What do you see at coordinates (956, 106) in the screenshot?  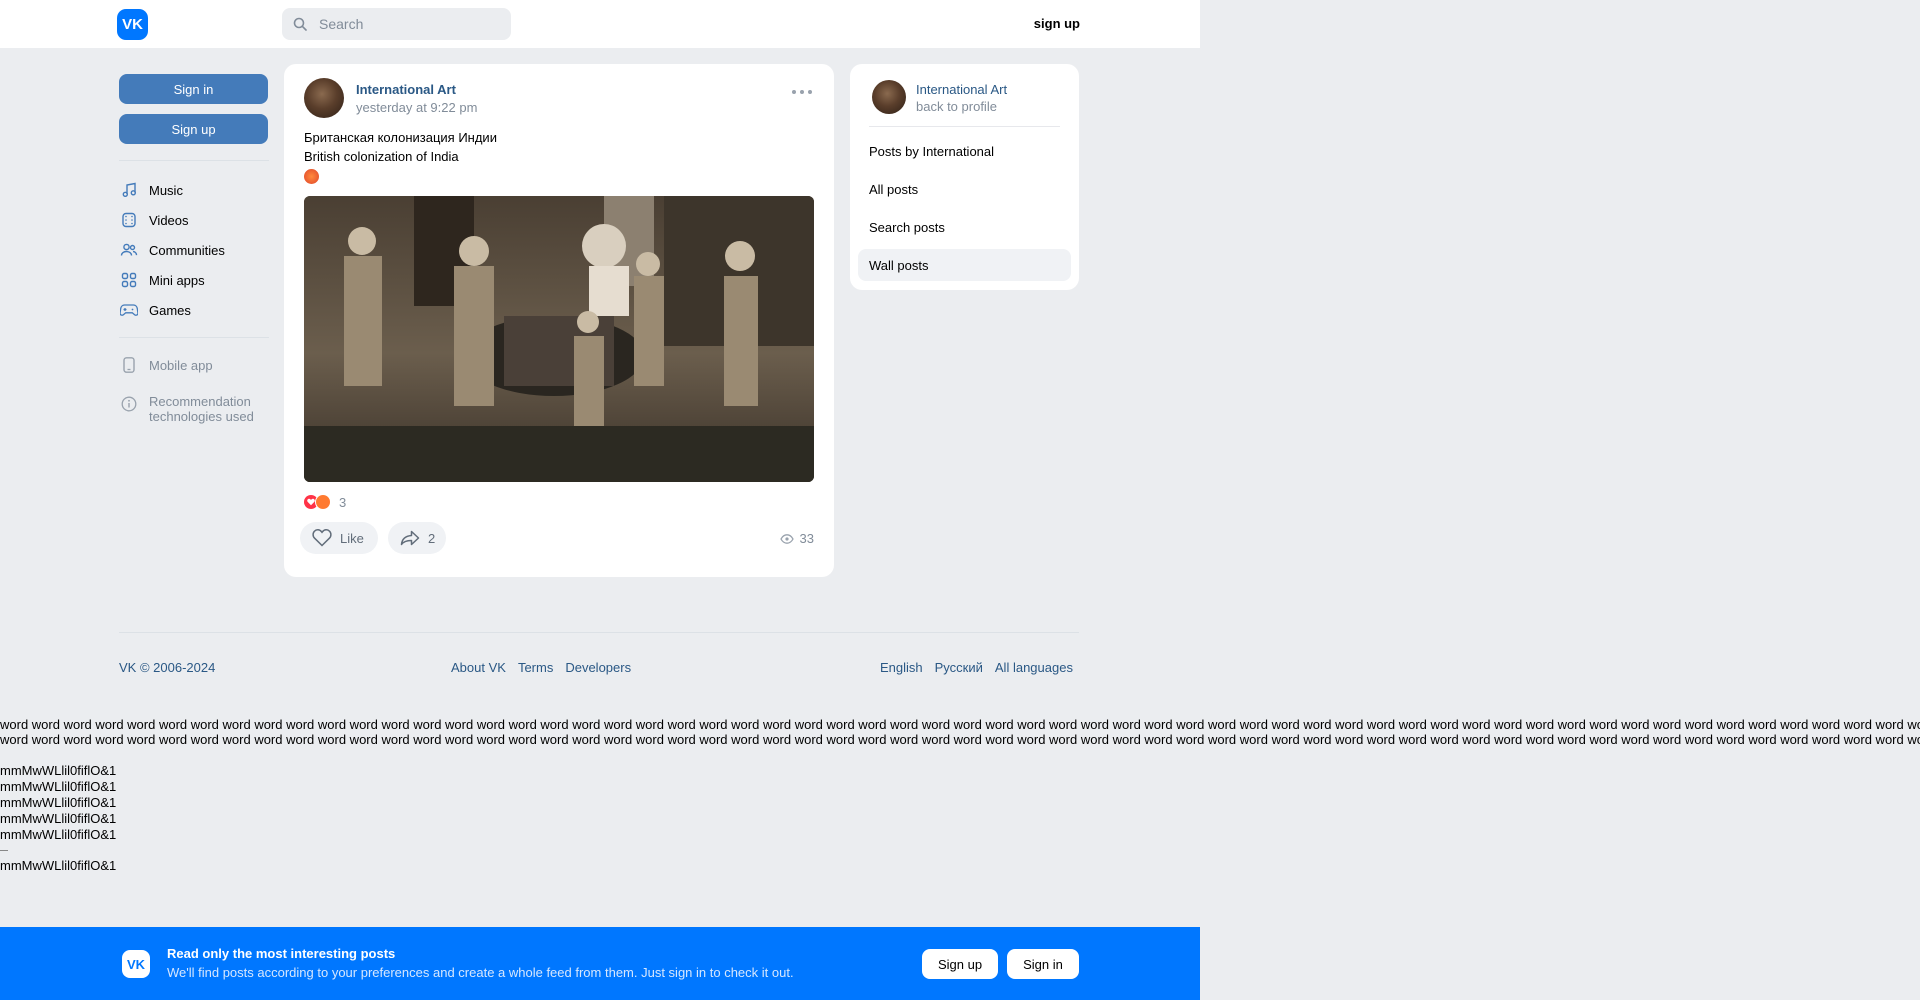 I see `back-to-profile-link: back to profile` at bounding box center [956, 106].